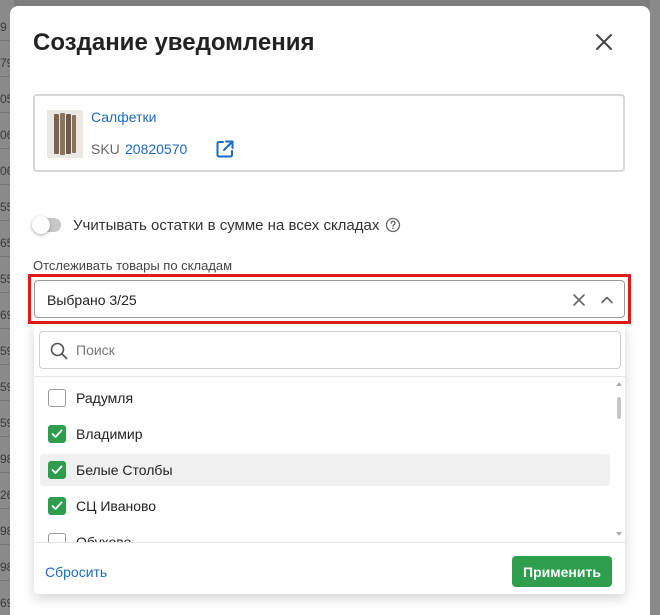  Describe the element at coordinates (41, 225) in the screenshot. I see `toggle-knob` at that location.